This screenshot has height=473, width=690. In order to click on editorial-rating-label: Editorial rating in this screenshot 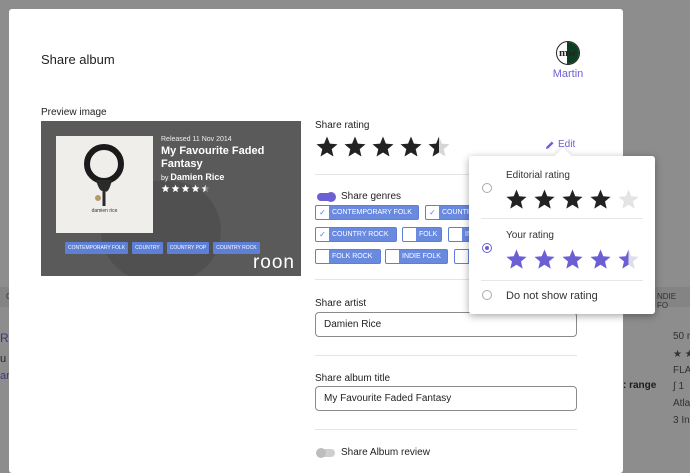, I will do `click(538, 175)`.